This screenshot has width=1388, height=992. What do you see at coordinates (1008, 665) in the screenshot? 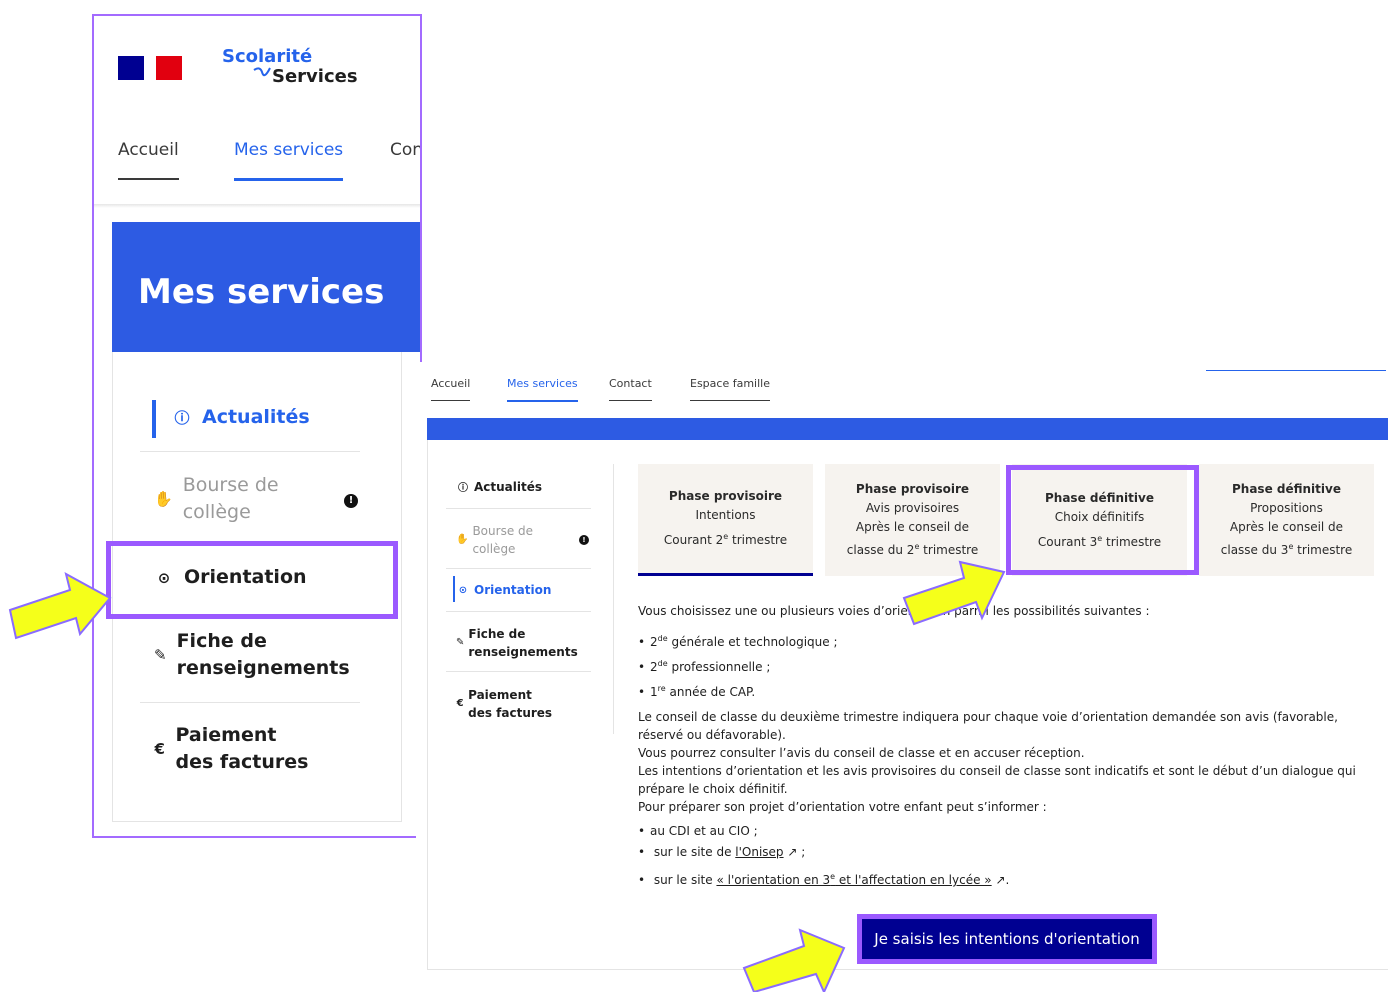
I see `option-item: 2de professionnelle ;` at bounding box center [1008, 665].